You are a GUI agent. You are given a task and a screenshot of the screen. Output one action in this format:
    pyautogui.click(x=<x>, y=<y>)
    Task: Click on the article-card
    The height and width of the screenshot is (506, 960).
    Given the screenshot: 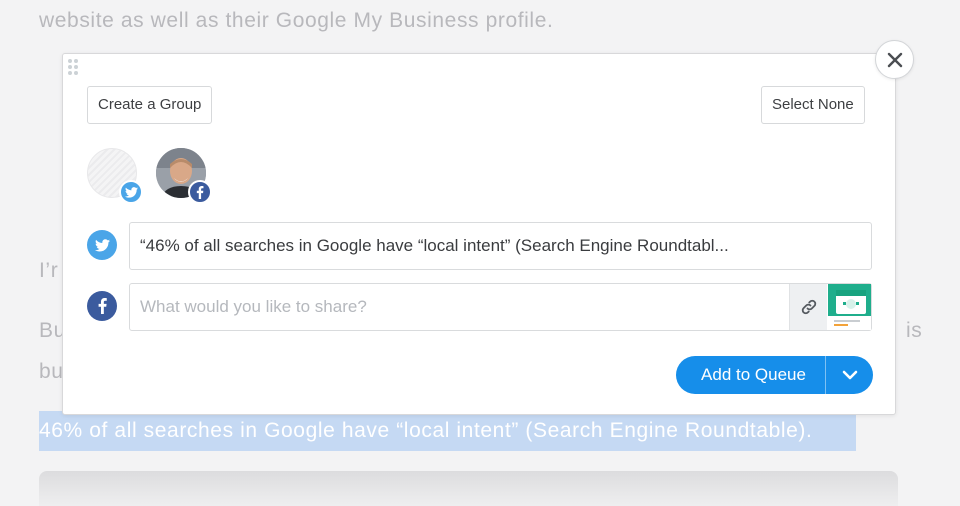 What is the action you would take?
    pyautogui.click(x=468, y=488)
    